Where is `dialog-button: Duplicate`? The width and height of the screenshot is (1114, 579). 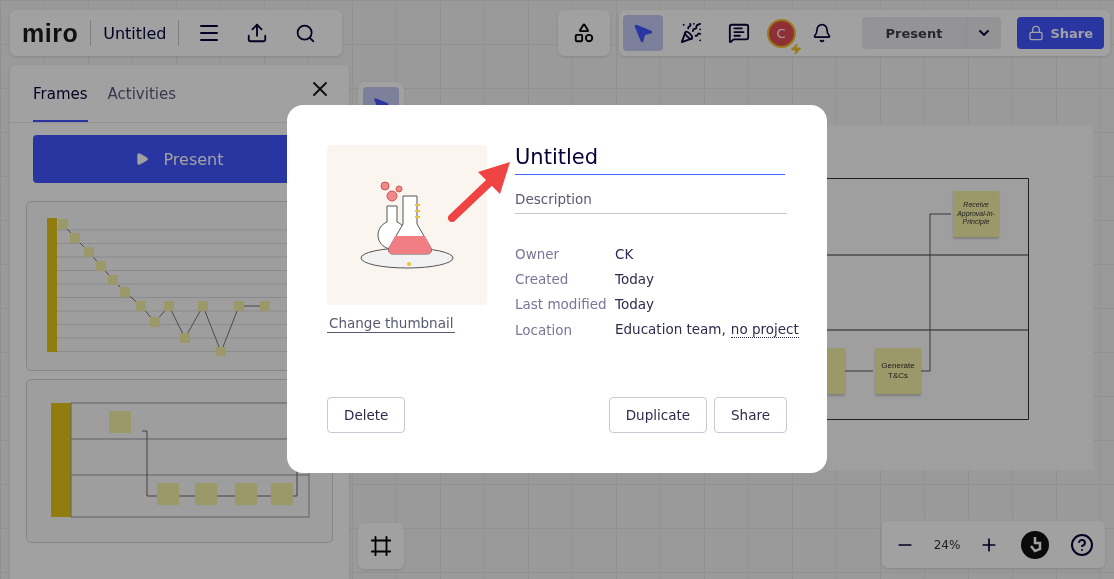
dialog-button: Duplicate is located at coordinates (658, 415).